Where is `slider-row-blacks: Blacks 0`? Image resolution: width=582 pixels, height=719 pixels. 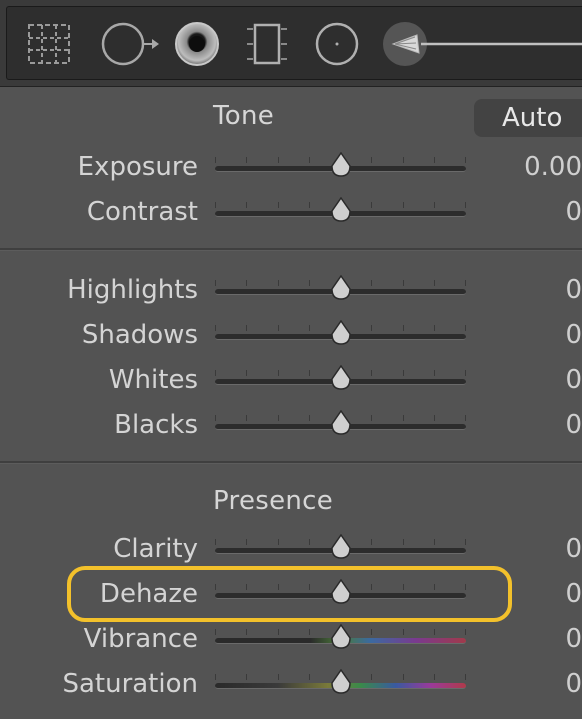
slider-row-blacks: Blacks 0 is located at coordinates (291, 425).